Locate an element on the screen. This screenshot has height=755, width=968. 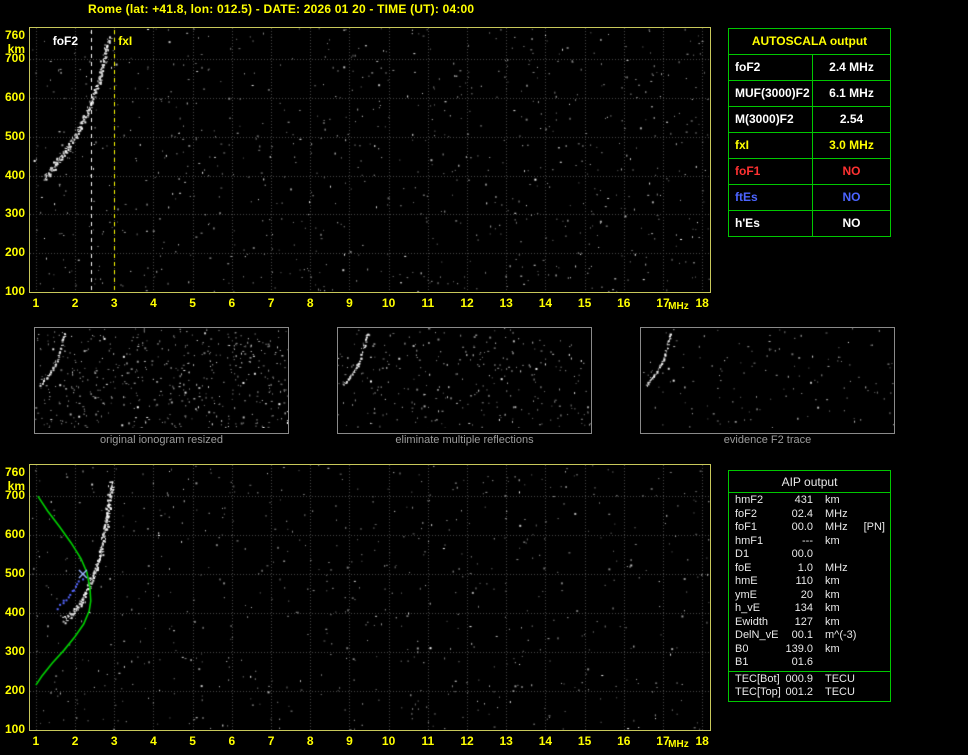
aip-row-DelN_vE: DelN_vE 00.1 m^(-3) is located at coordinates (809, 636).